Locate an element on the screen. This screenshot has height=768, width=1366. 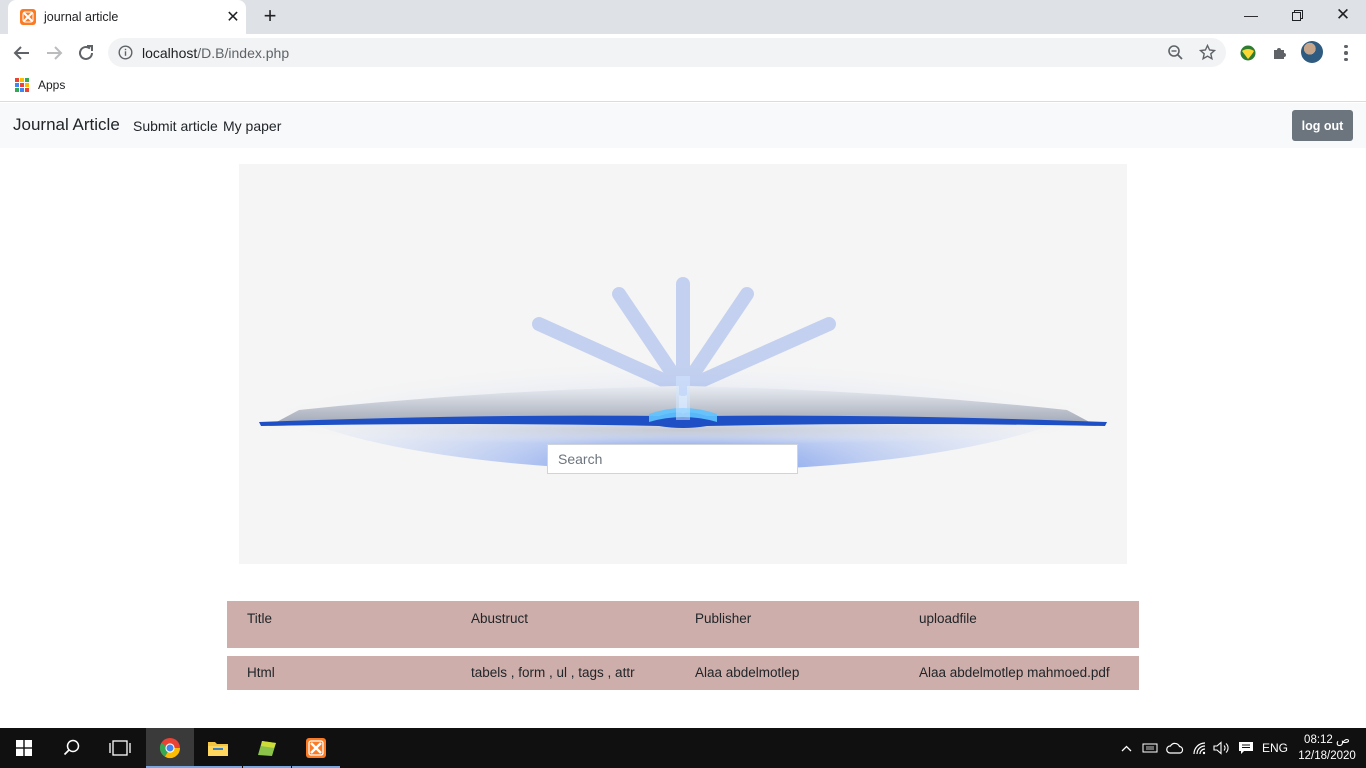
search-input is located at coordinates (672, 459).